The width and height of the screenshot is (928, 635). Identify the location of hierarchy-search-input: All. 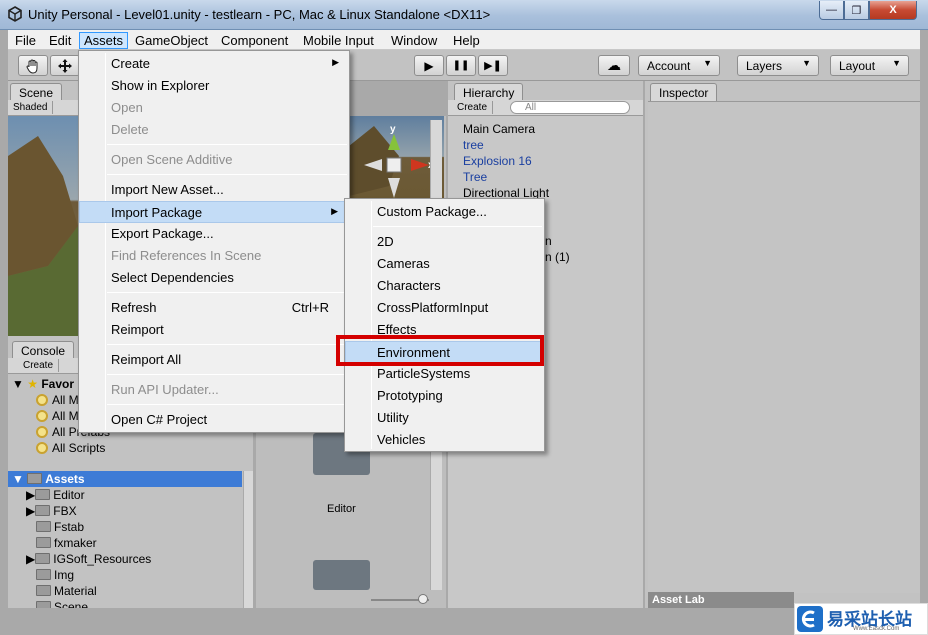
(570, 107).